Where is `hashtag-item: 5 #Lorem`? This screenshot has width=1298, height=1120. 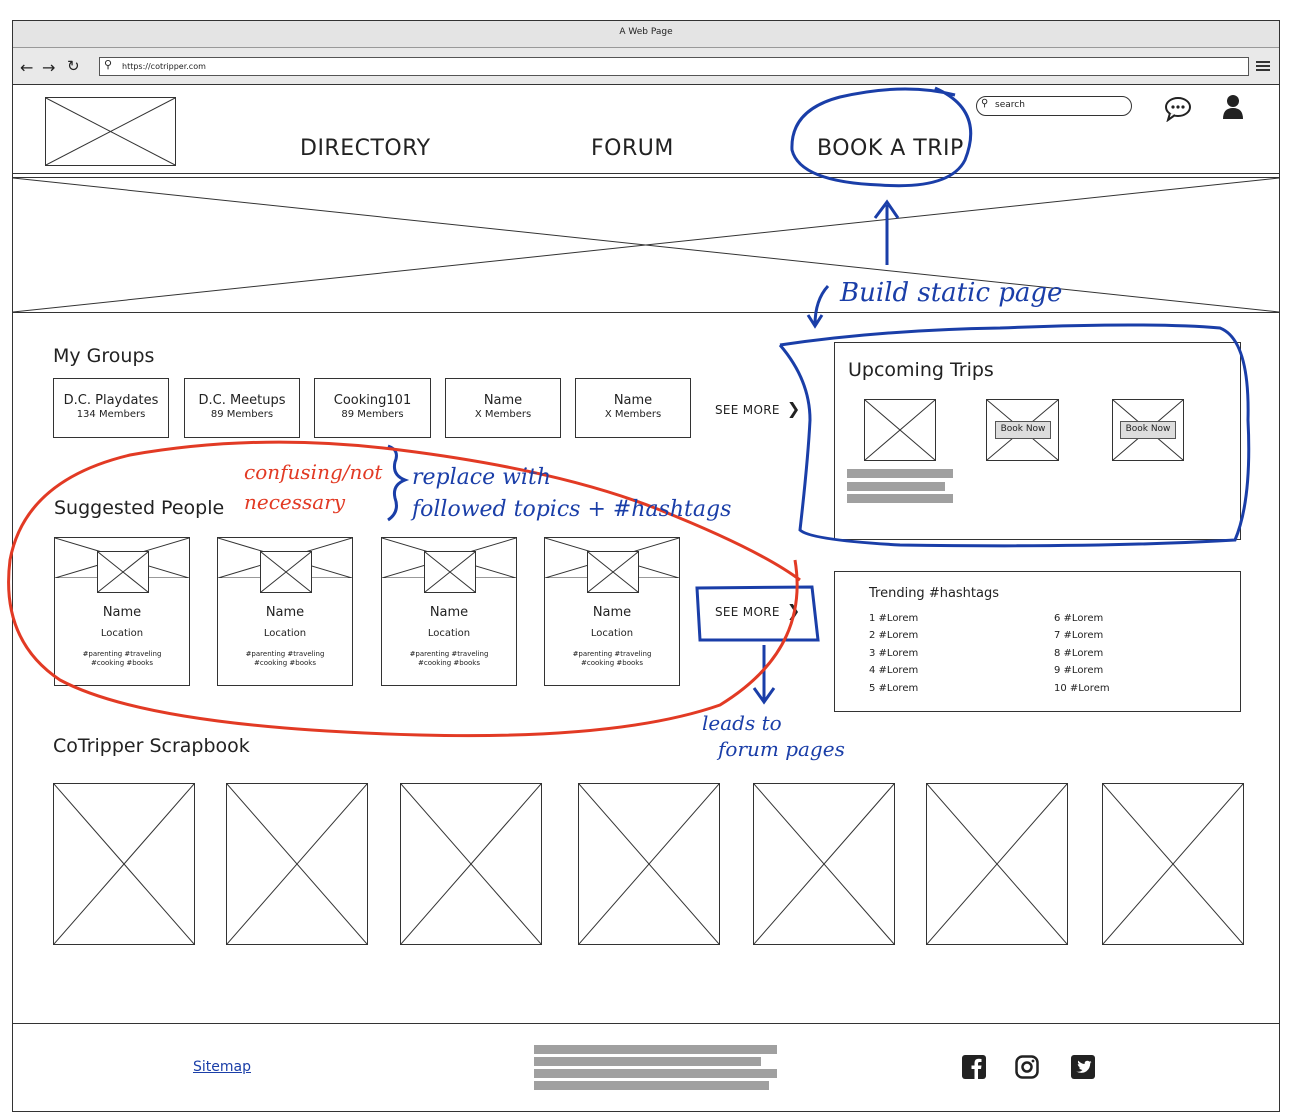 hashtag-item: 5 #Lorem is located at coordinates (893, 688).